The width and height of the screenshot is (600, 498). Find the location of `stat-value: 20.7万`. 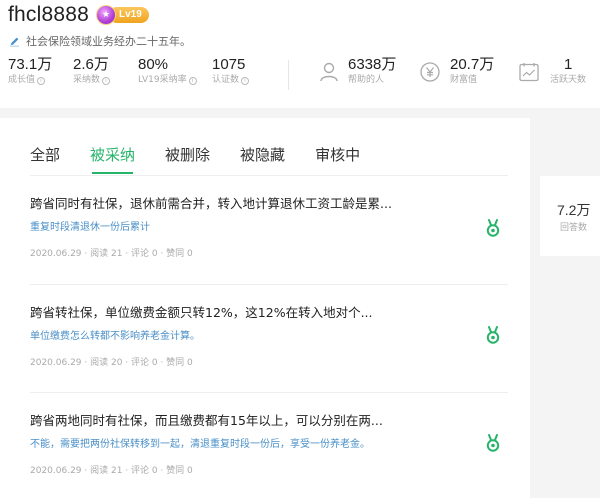

stat-value: 20.7万 is located at coordinates (472, 64).